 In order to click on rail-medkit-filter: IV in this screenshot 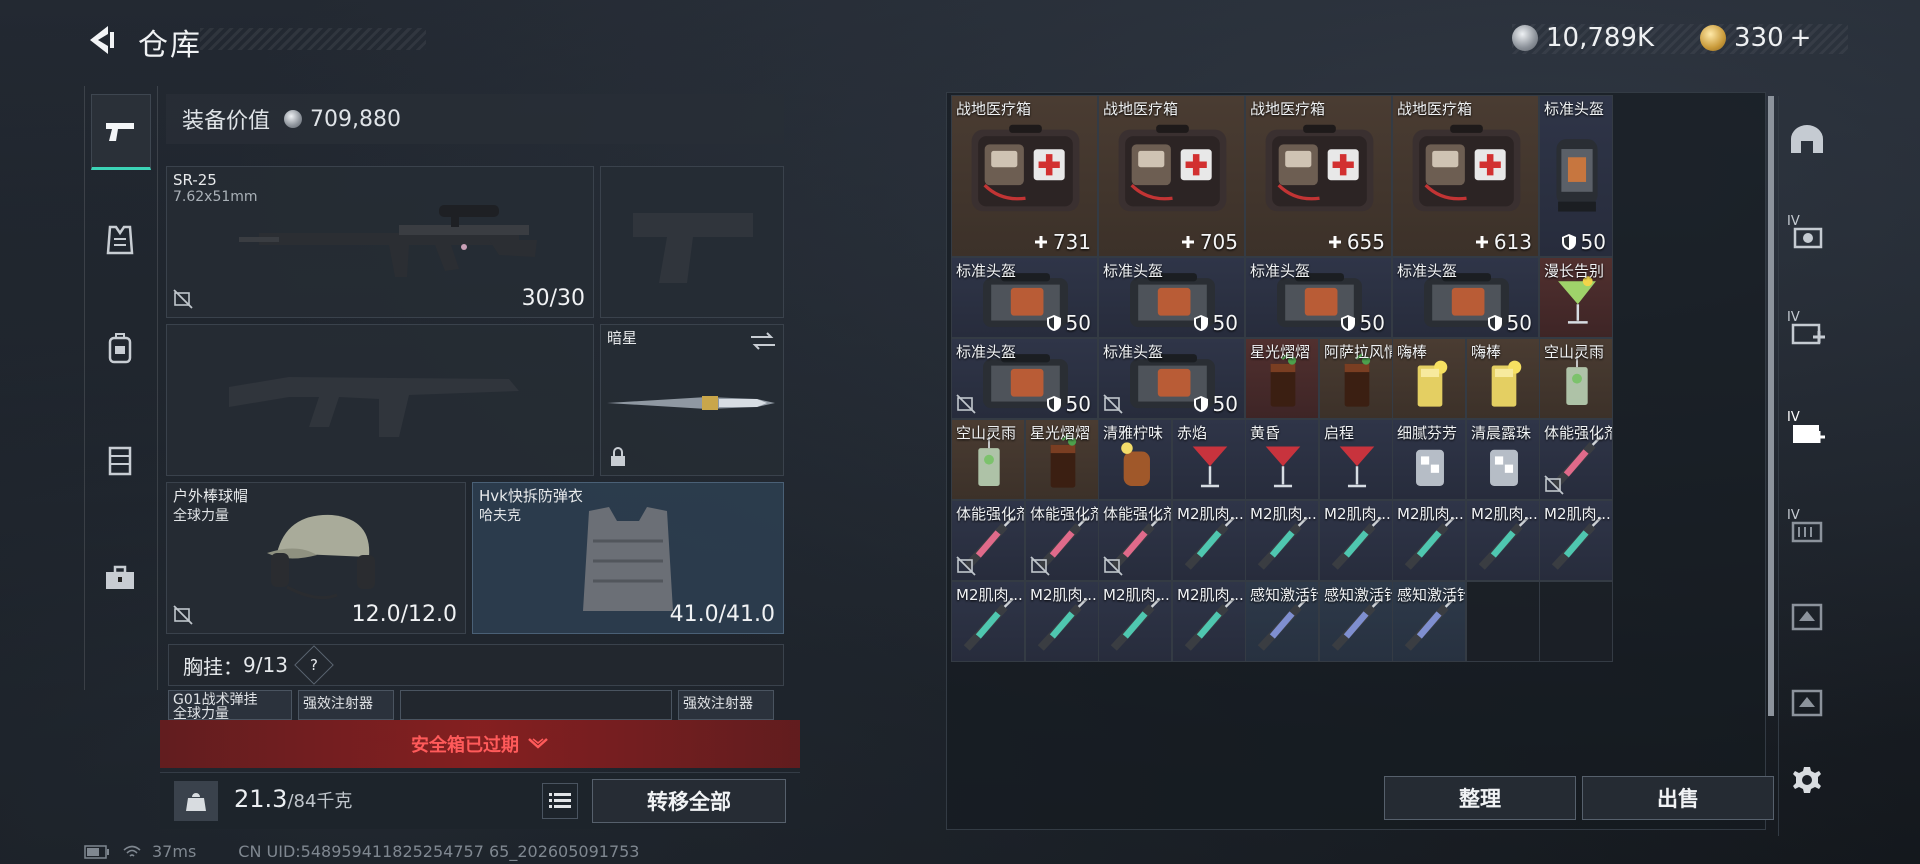, I will do `click(1807, 332)`.